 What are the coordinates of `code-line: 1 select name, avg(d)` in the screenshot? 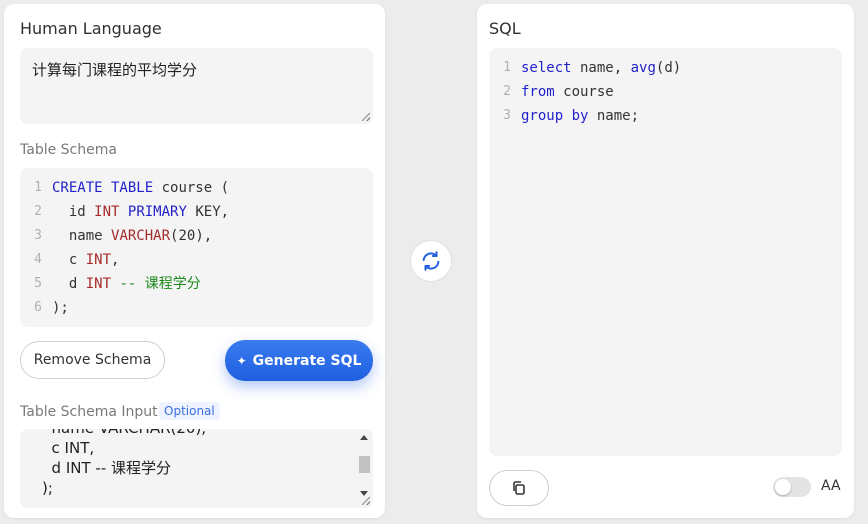 It's located at (667, 68).